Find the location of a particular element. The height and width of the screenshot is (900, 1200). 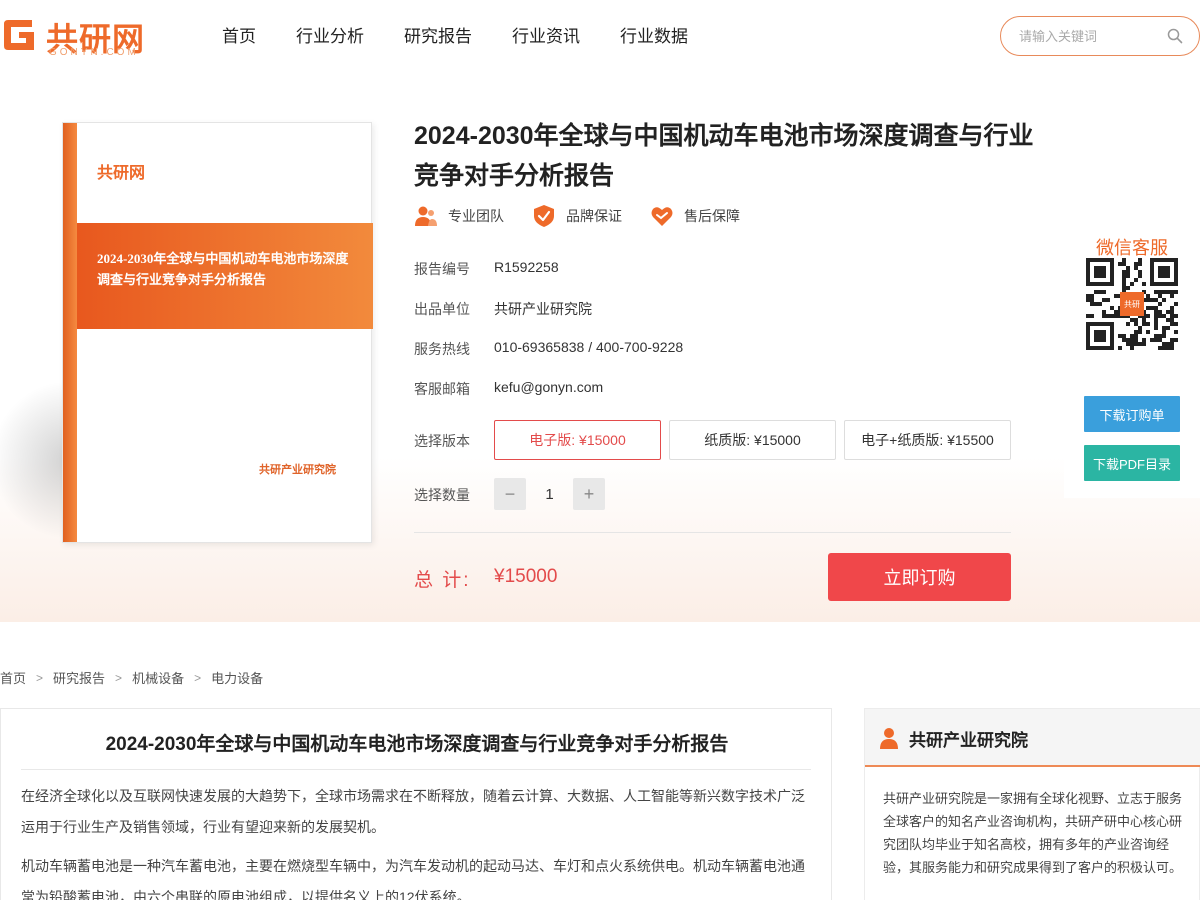

info-key: 出品单位 is located at coordinates (442, 309).